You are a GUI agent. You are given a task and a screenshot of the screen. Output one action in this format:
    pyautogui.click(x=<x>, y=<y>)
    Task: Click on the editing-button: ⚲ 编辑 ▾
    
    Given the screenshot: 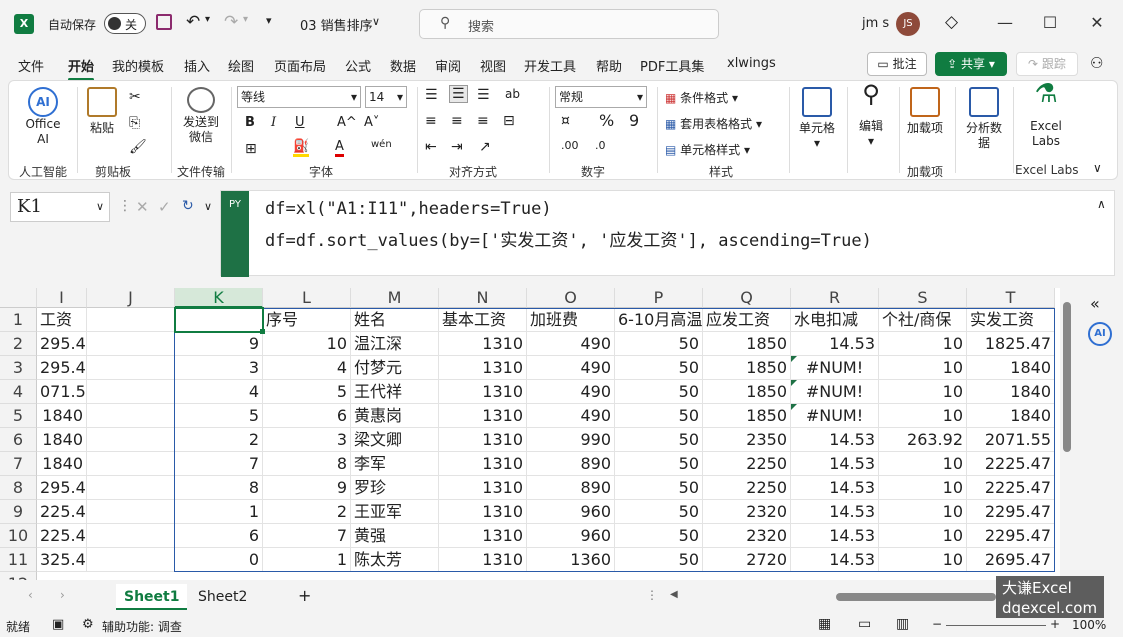 What is the action you would take?
    pyautogui.click(x=871, y=115)
    